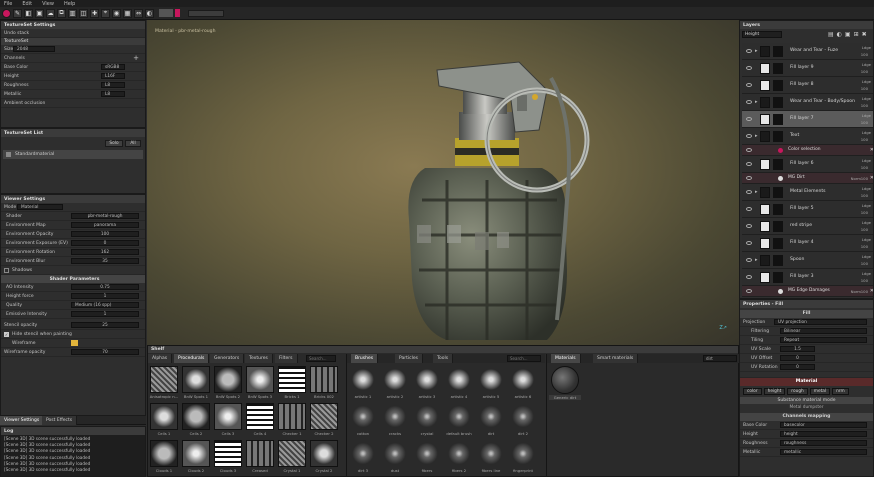 Image resolution: width=874 pixels, height=477 pixels. What do you see at coordinates (806, 407) in the screenshot?
I see `substance-value: Metal dumpster` at bounding box center [806, 407].